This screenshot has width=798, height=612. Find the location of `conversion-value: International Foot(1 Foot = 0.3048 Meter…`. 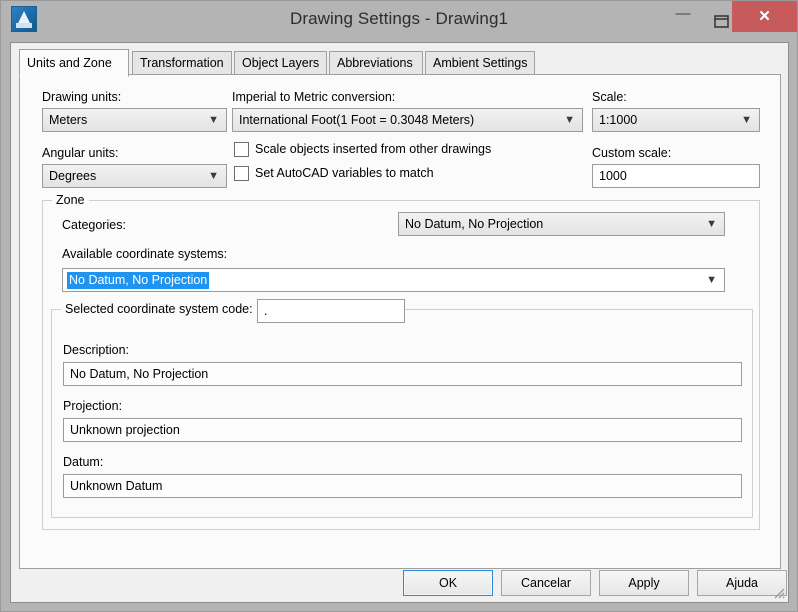

conversion-value: International Foot(1 Foot = 0.3048 Meter… is located at coordinates (357, 120).